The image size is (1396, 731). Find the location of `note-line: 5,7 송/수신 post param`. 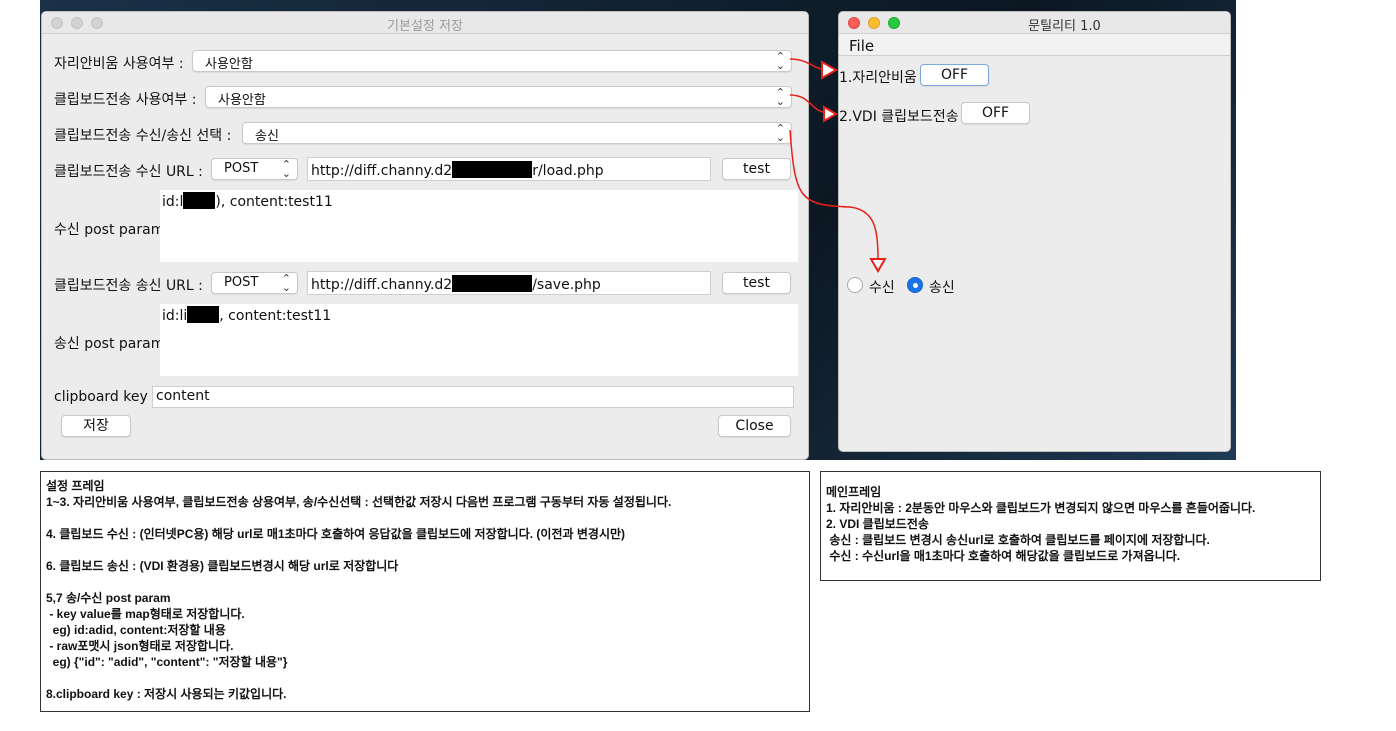

note-line: 5,7 송/수신 post param is located at coordinates (108, 598).